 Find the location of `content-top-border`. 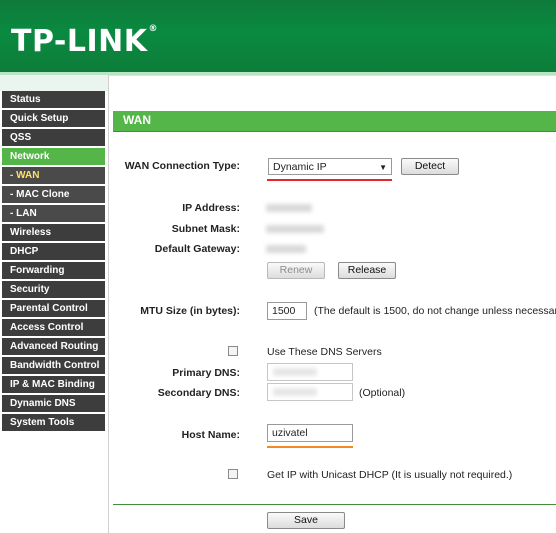

content-top-border is located at coordinates (332, 75).